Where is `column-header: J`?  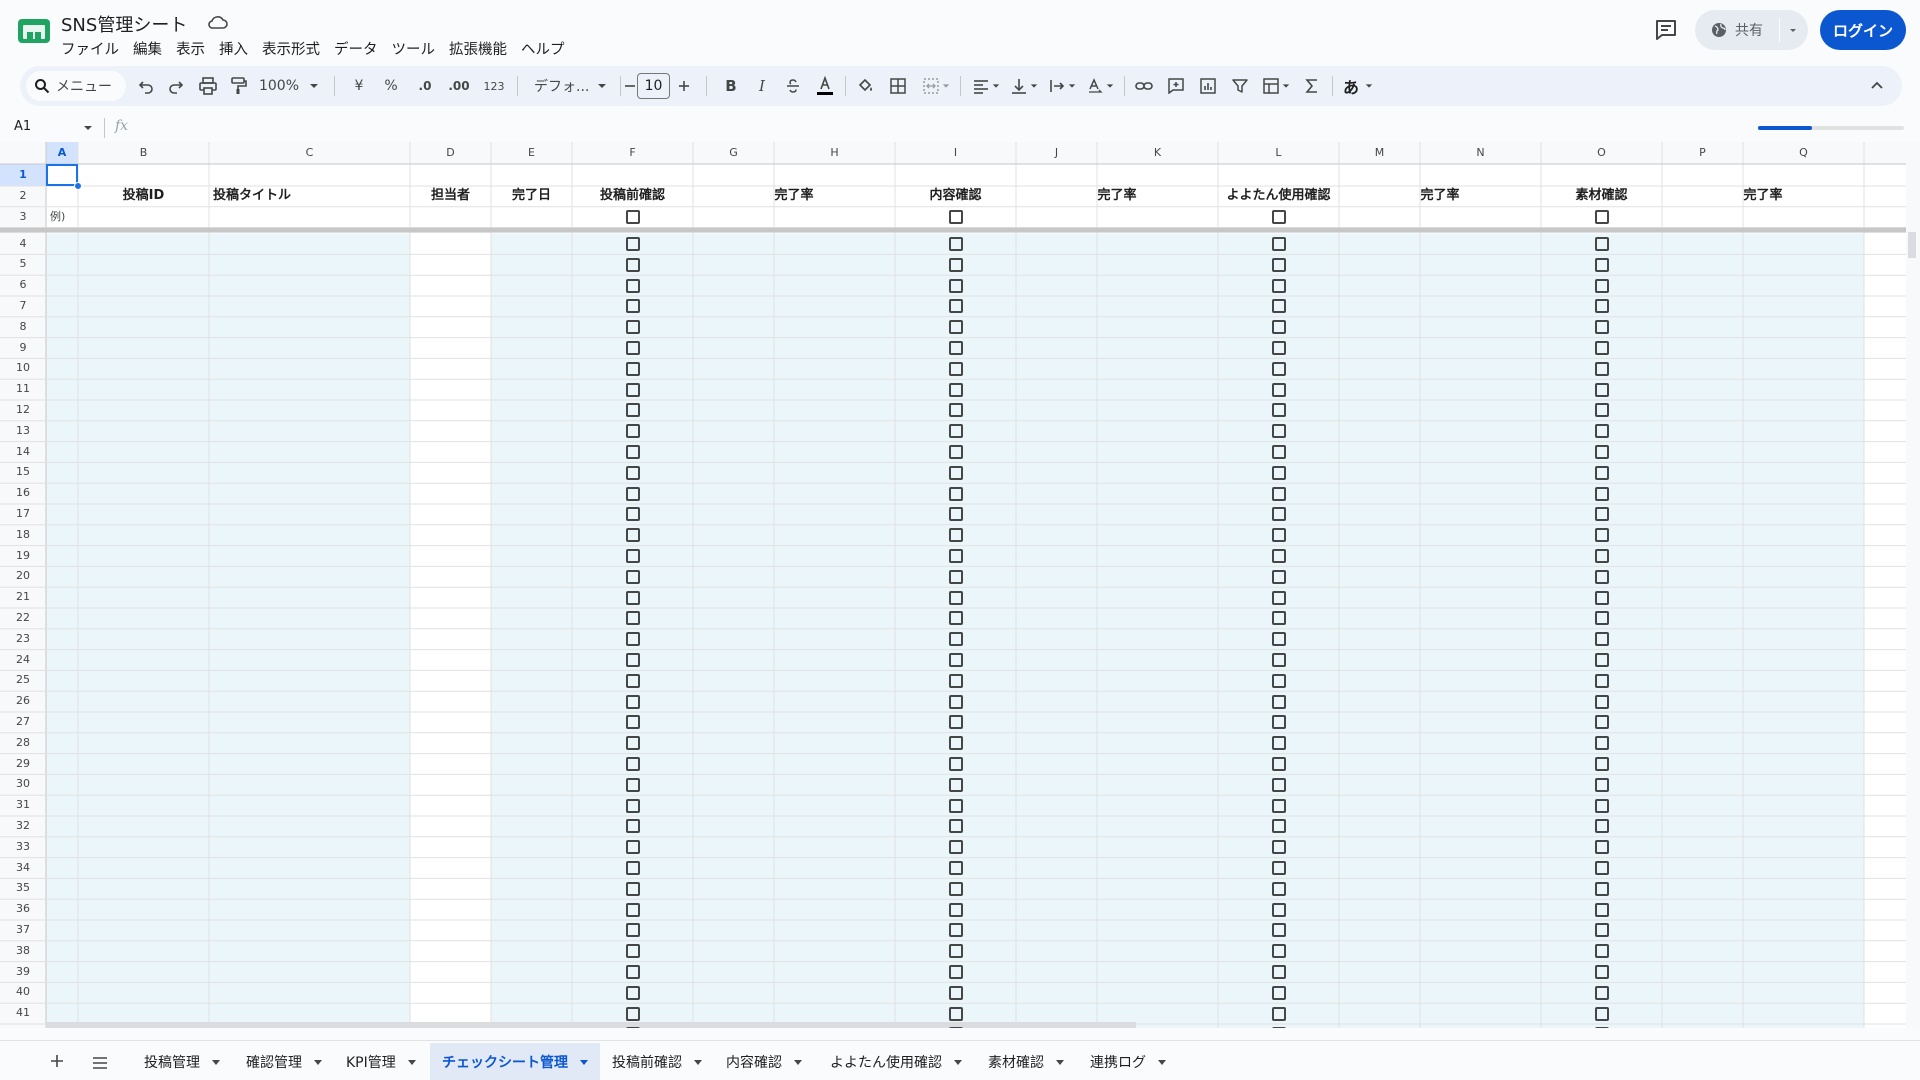
column-header: J is located at coordinates (1056, 153).